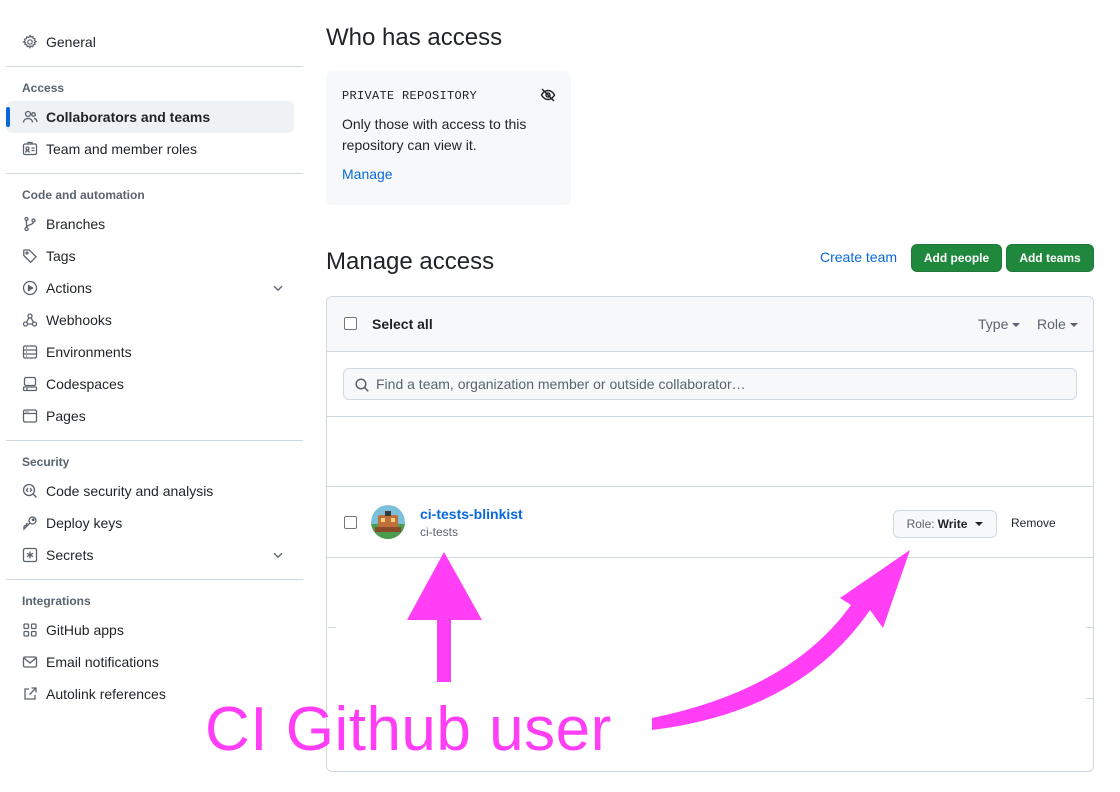  I want to click on id-badge-icon, so click(30, 149).